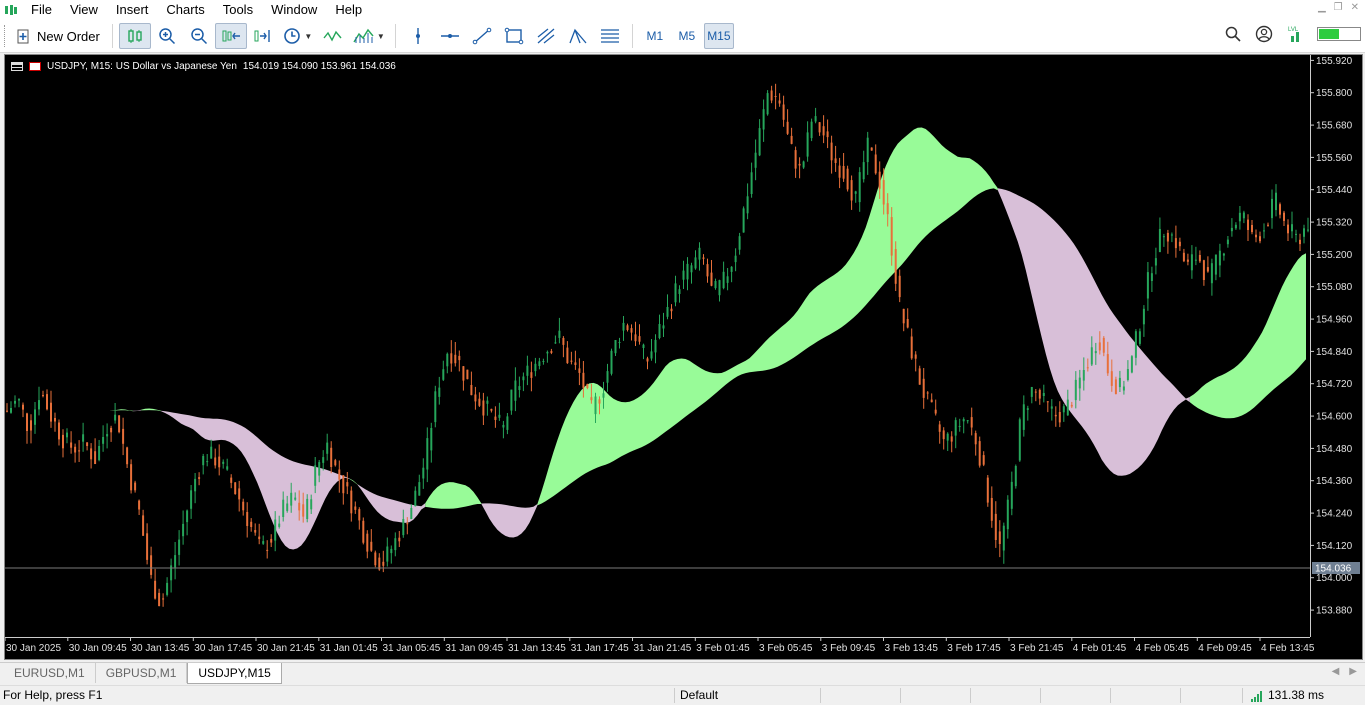 The height and width of the screenshot is (705, 1365). What do you see at coordinates (1336, 671) in the screenshot?
I see `scroll-left-icon: ◀` at bounding box center [1336, 671].